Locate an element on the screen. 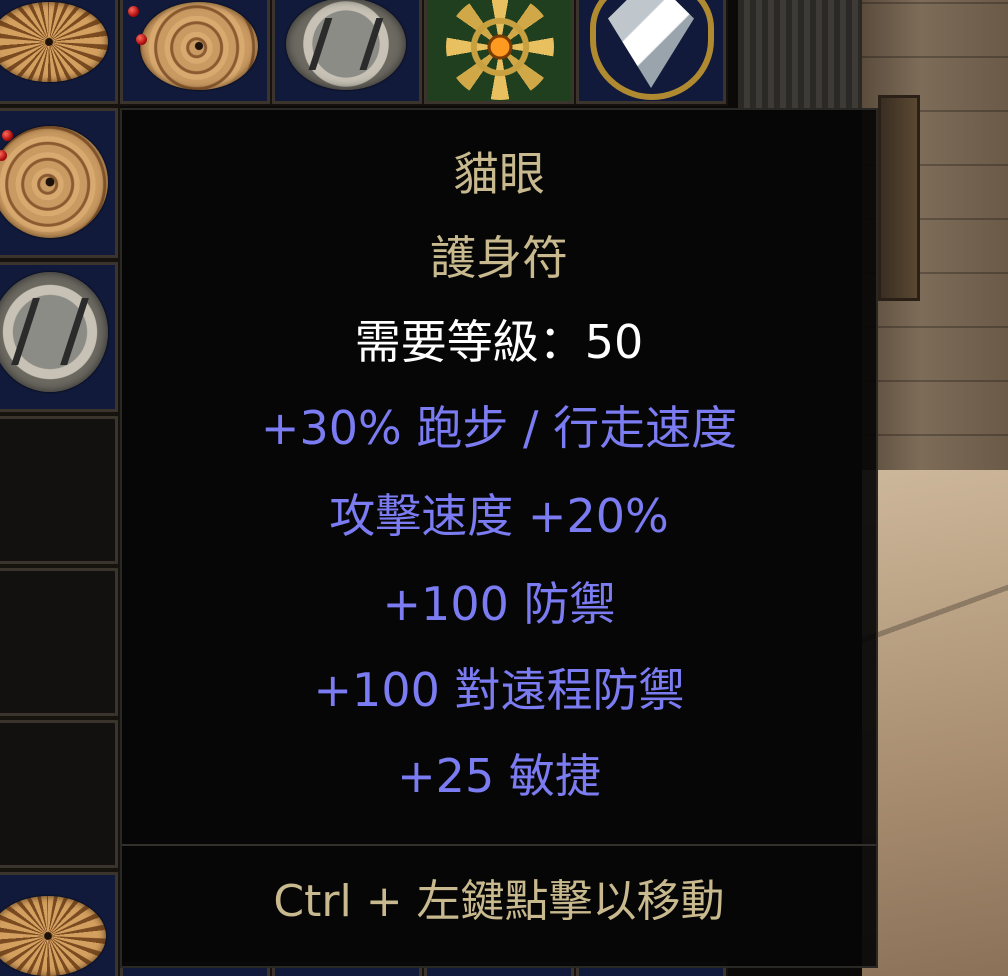 This screenshot has height=976, width=1008. item-name: 貓眼 is located at coordinates (499, 174).